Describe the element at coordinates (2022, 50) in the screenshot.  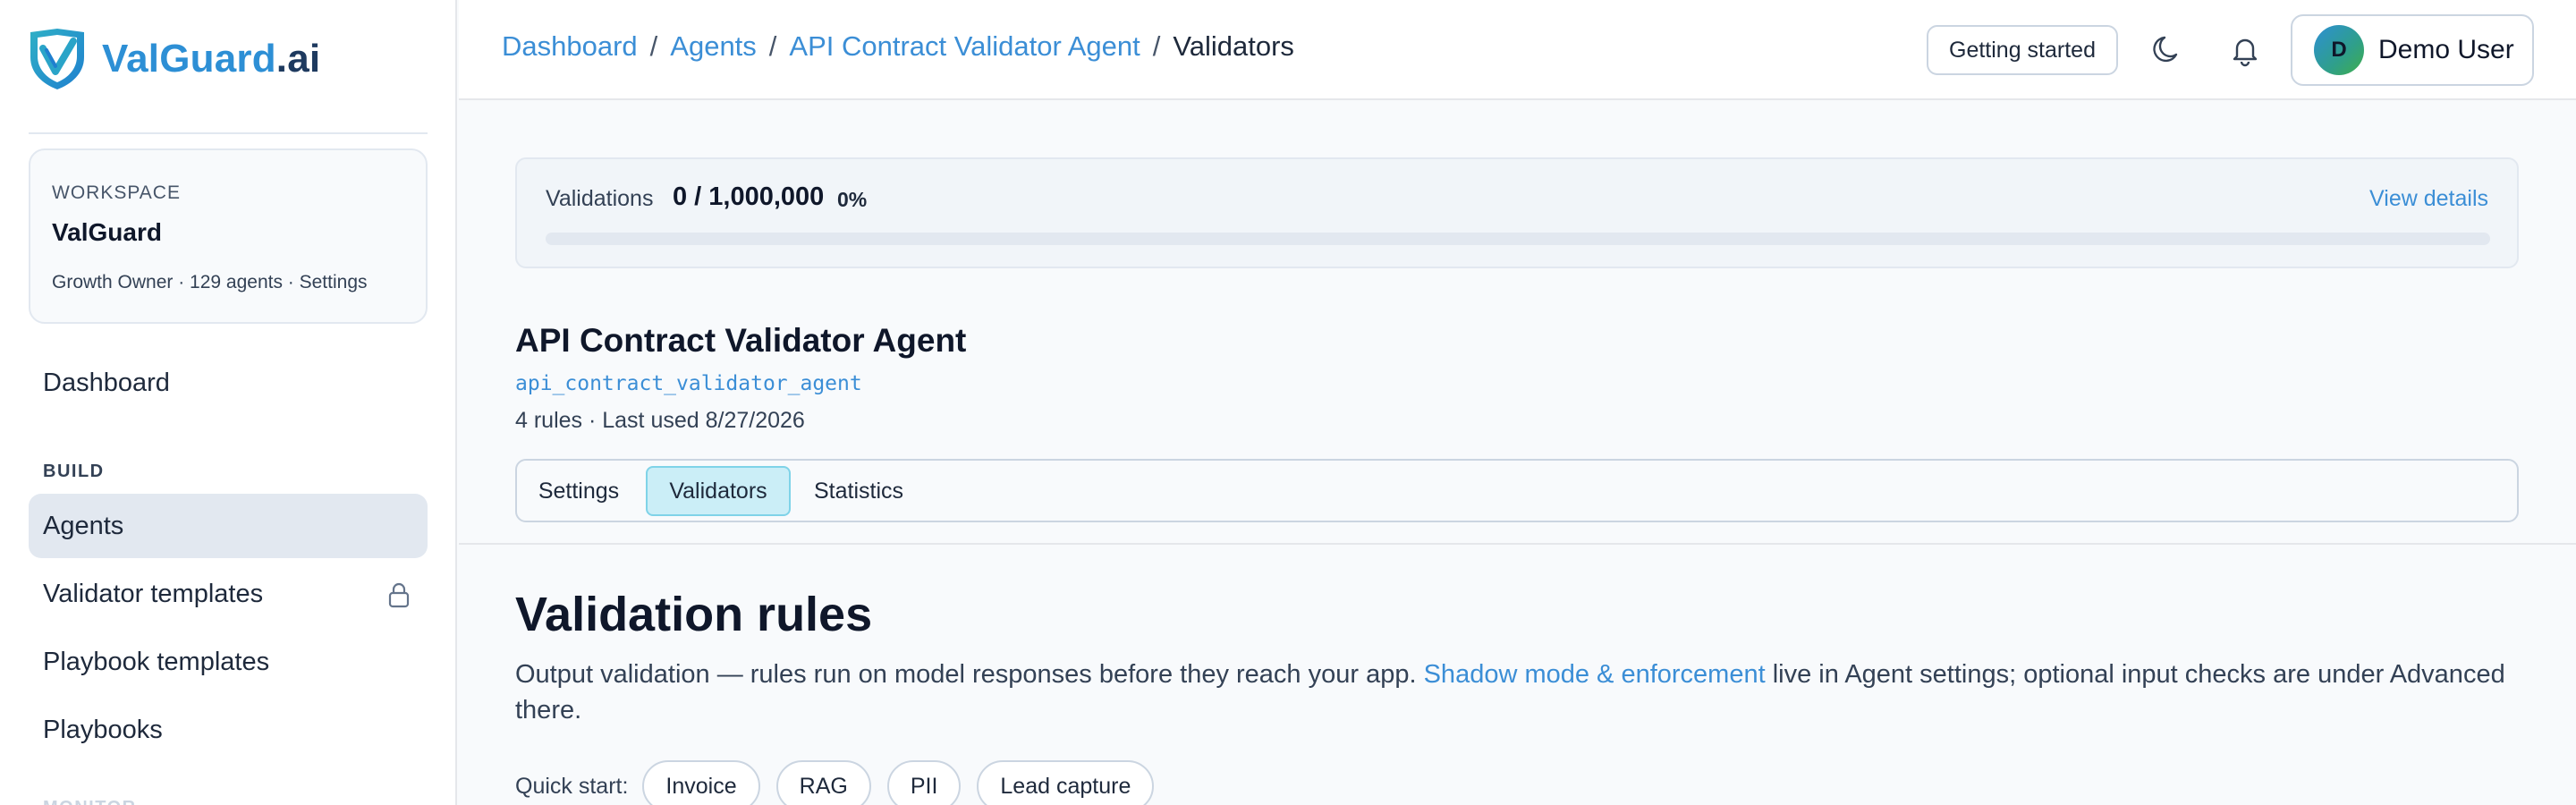
I see `getting-started-button: Getting started` at that location.